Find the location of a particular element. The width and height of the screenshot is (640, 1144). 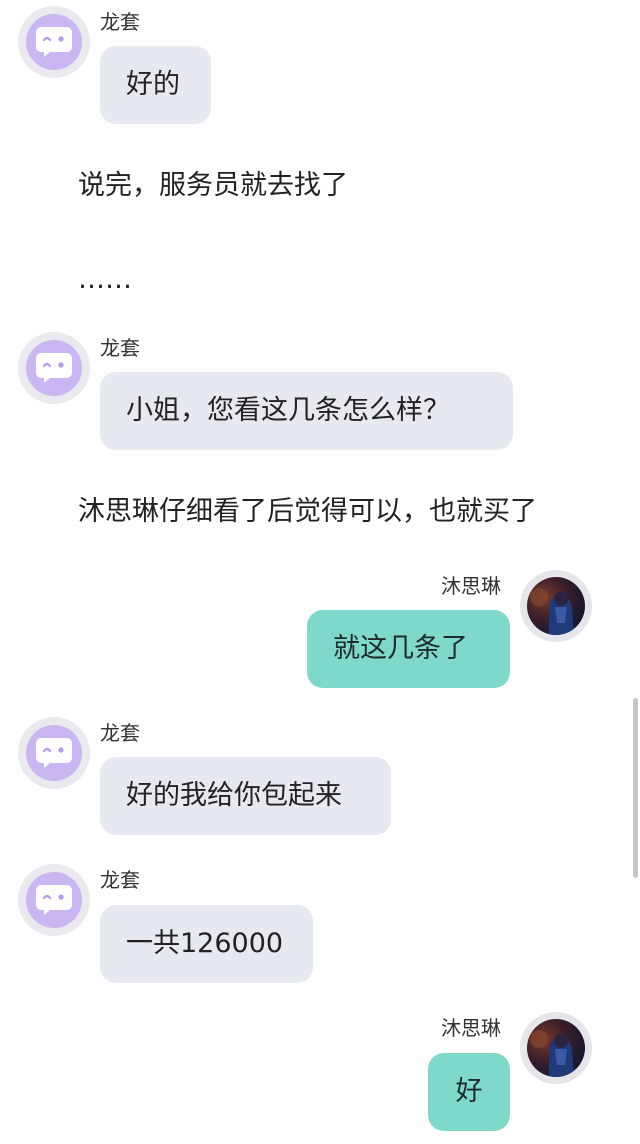

message-bubble: 就这几条了 is located at coordinates (408, 649).